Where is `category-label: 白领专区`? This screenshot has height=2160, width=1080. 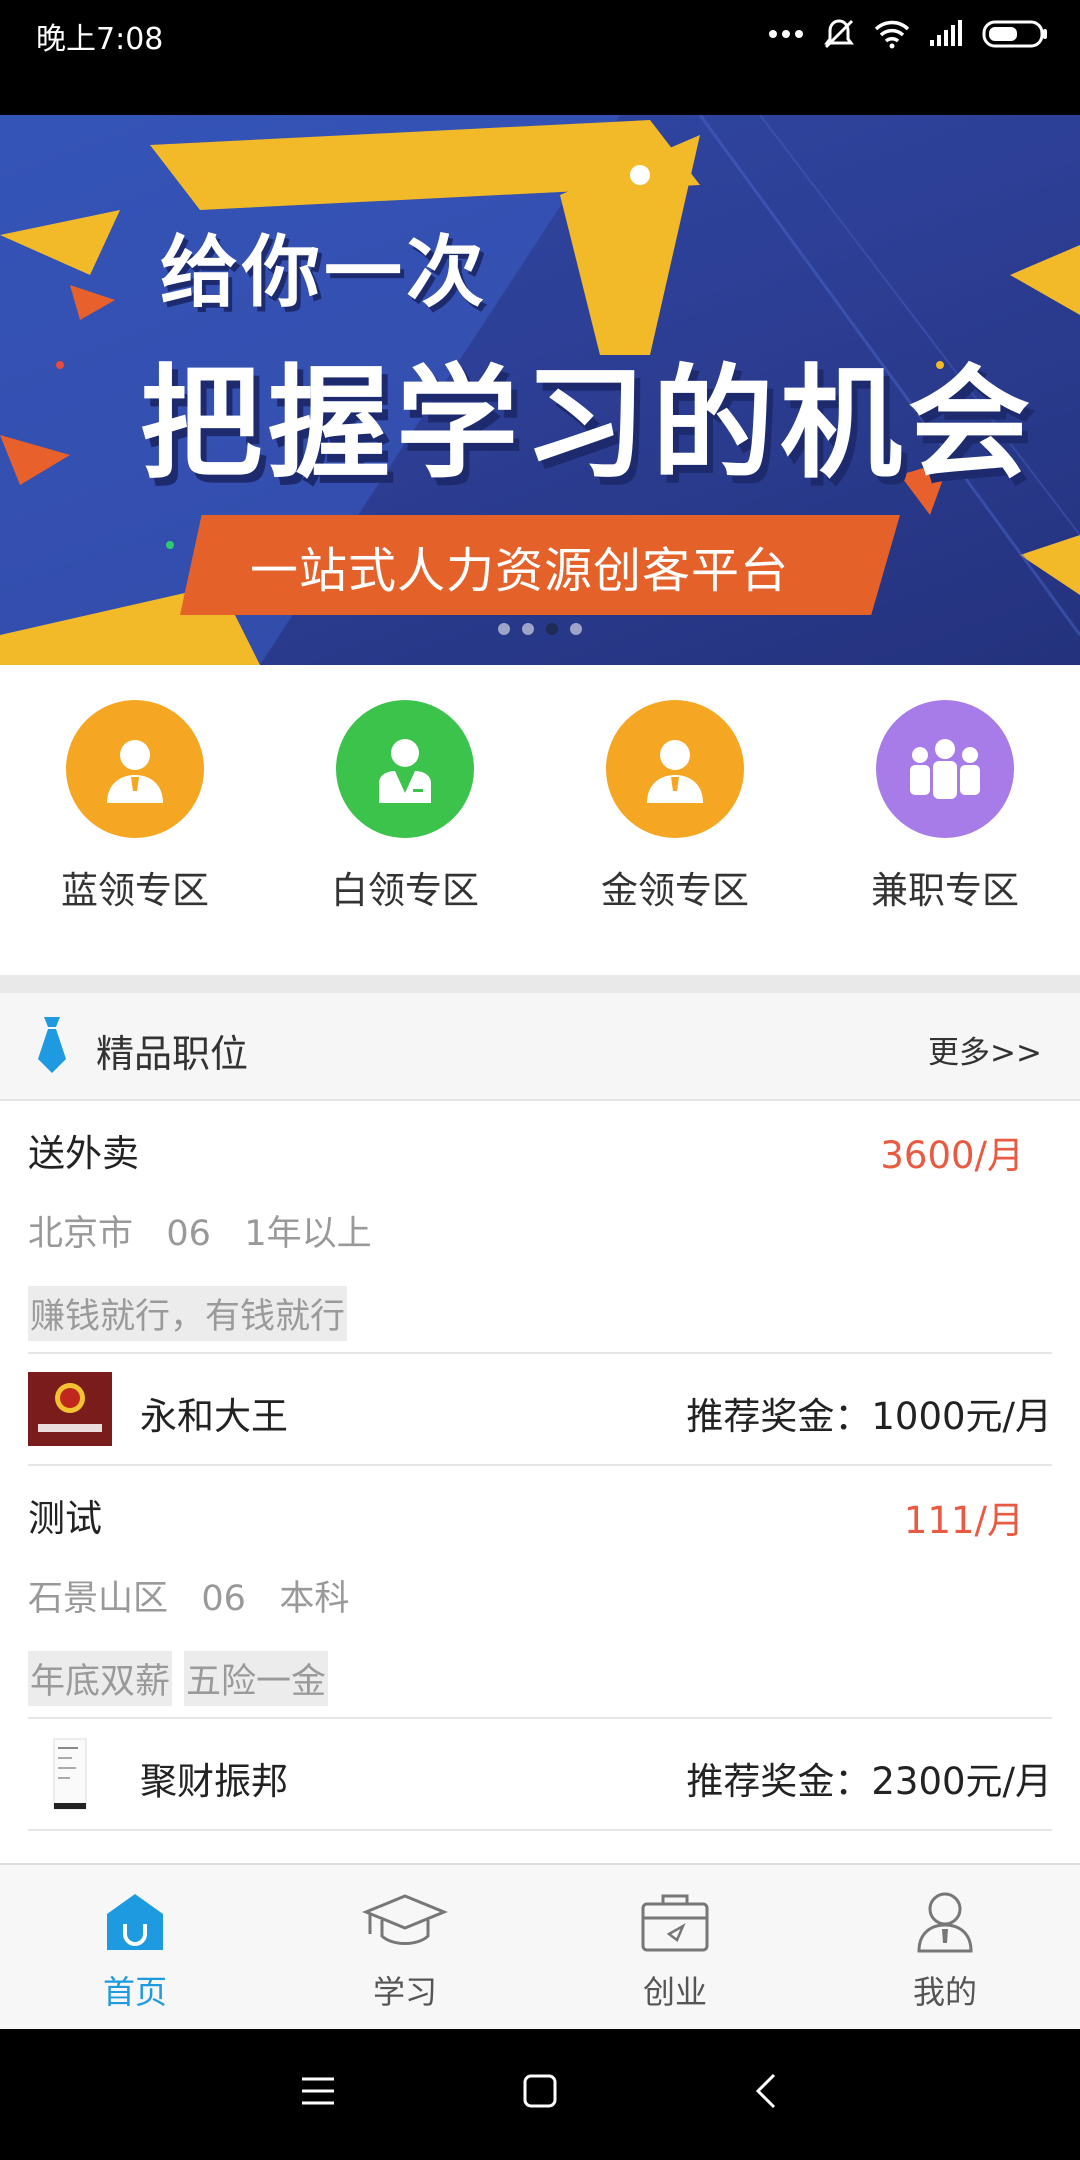
category-label: 白领专区 is located at coordinates (405, 890).